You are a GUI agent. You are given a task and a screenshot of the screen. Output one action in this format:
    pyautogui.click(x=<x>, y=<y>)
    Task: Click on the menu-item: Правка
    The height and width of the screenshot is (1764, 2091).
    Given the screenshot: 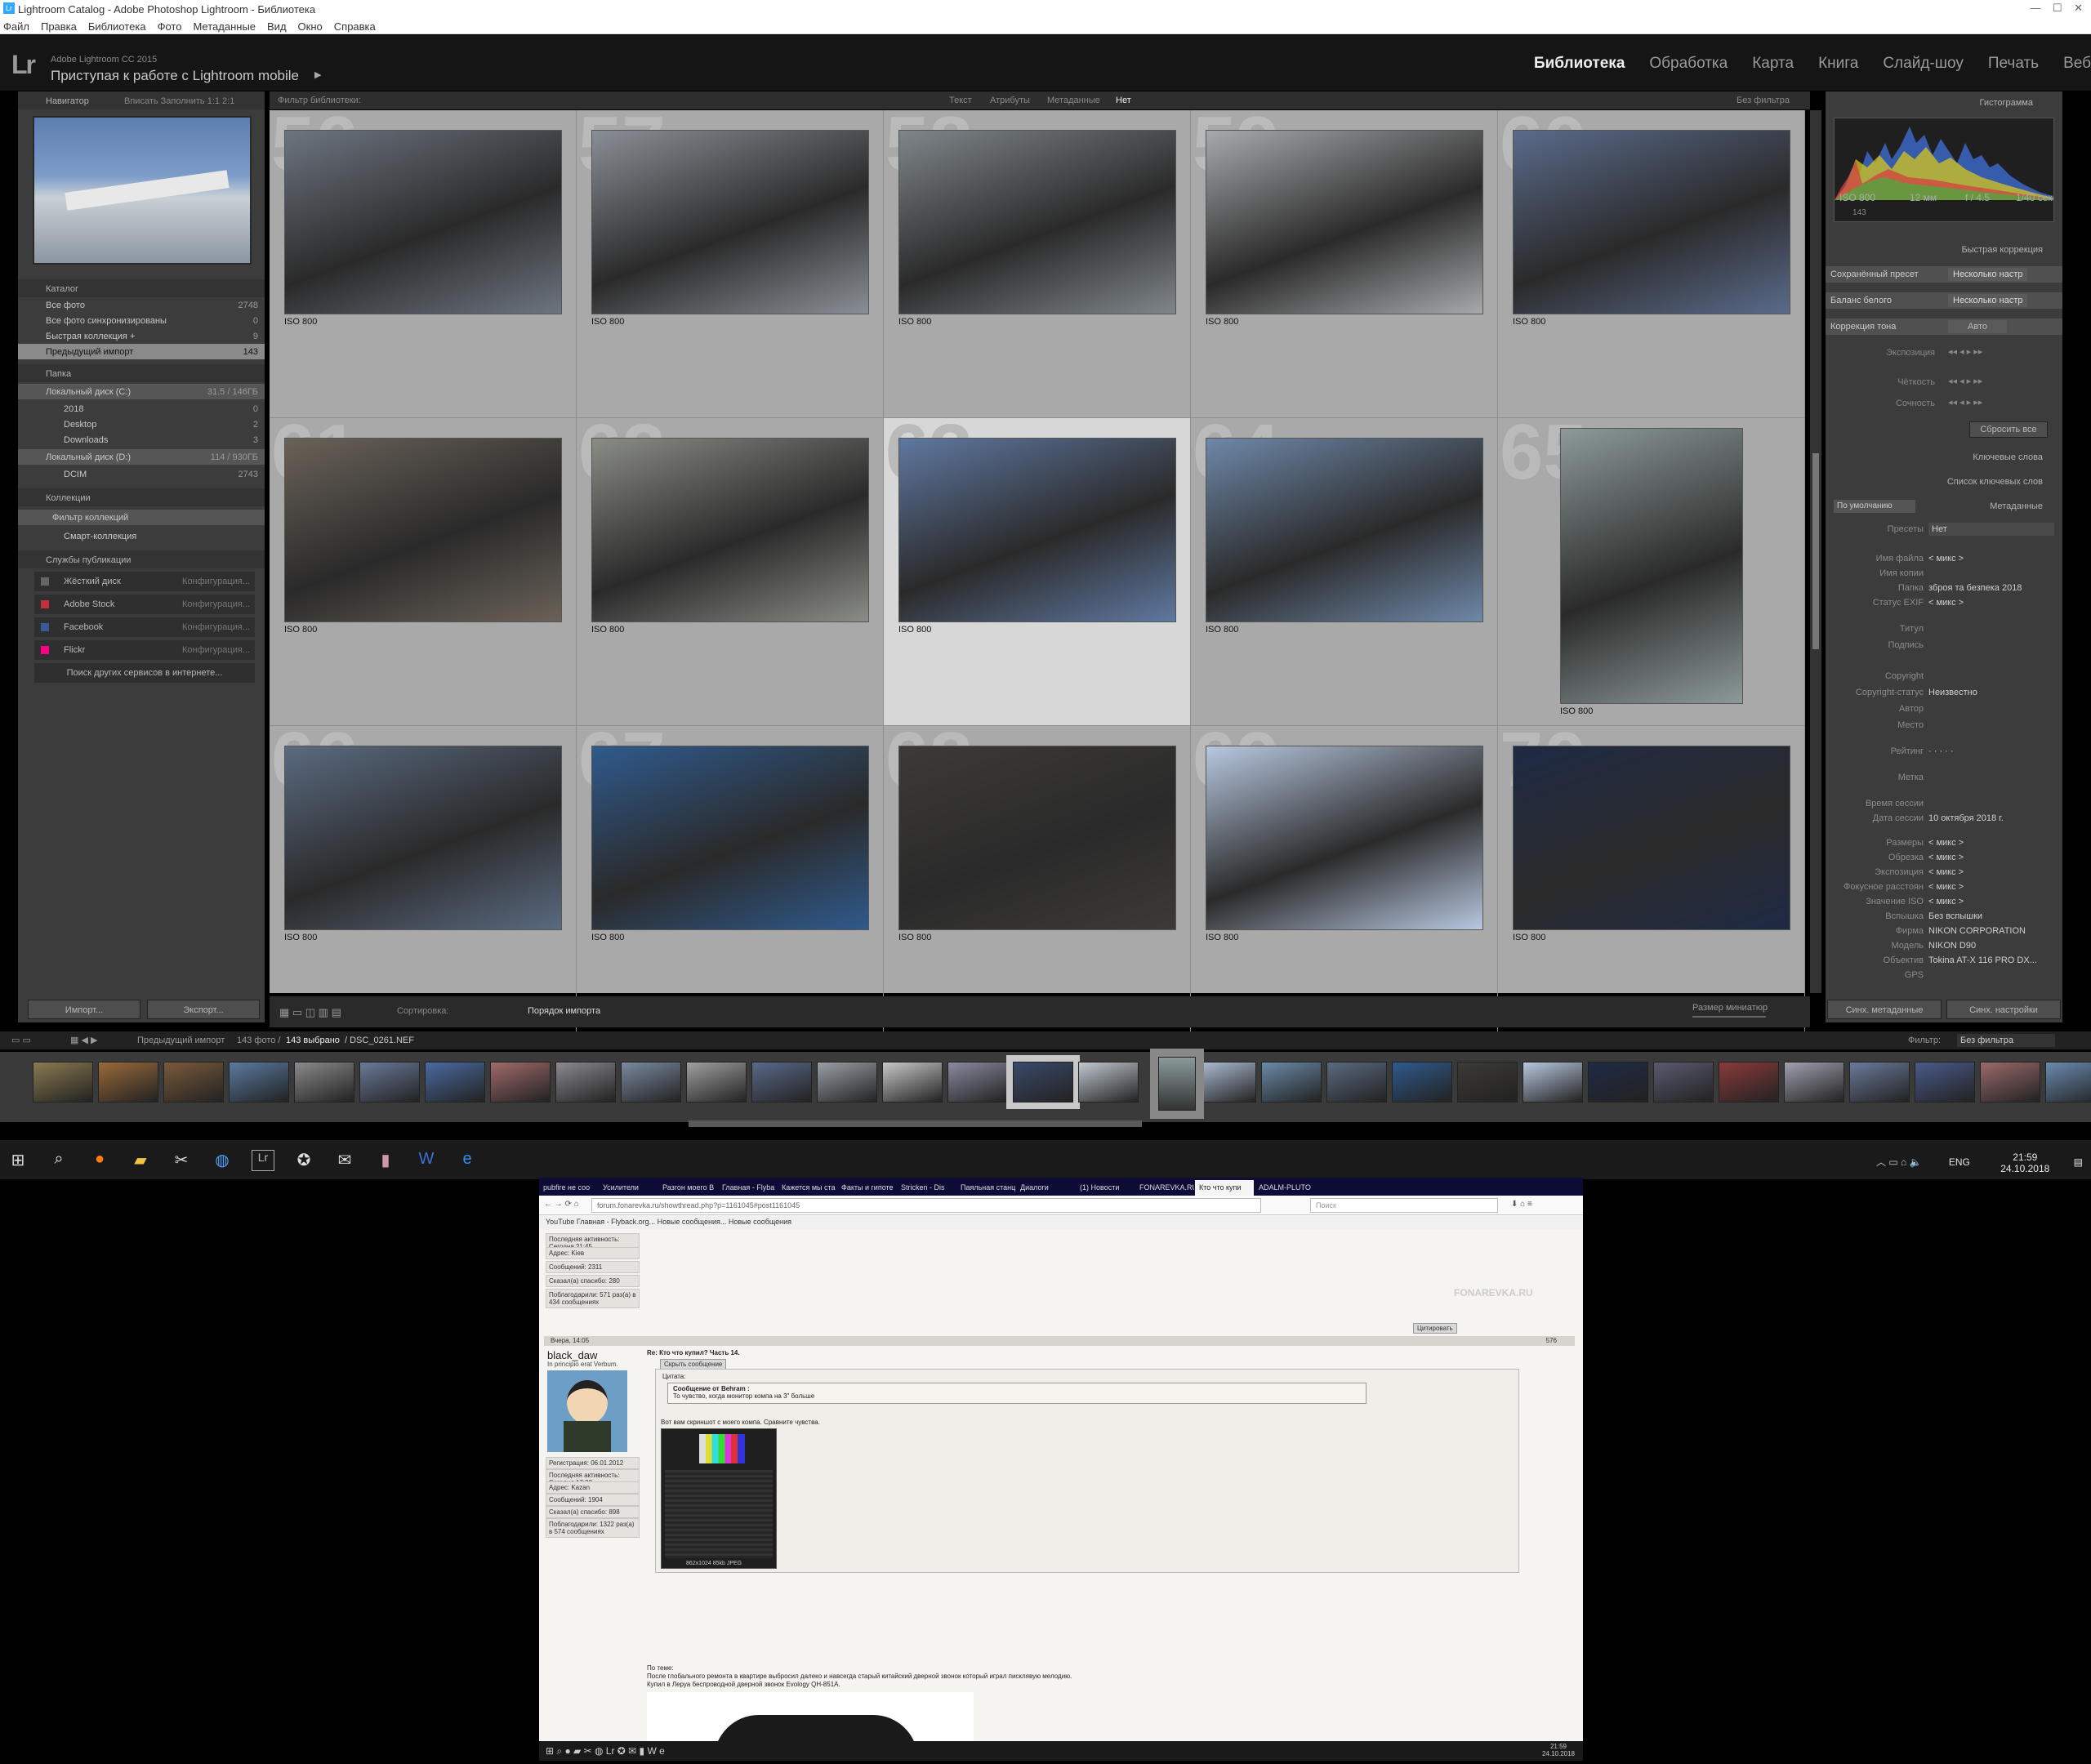 What is the action you would take?
    pyautogui.click(x=59, y=26)
    